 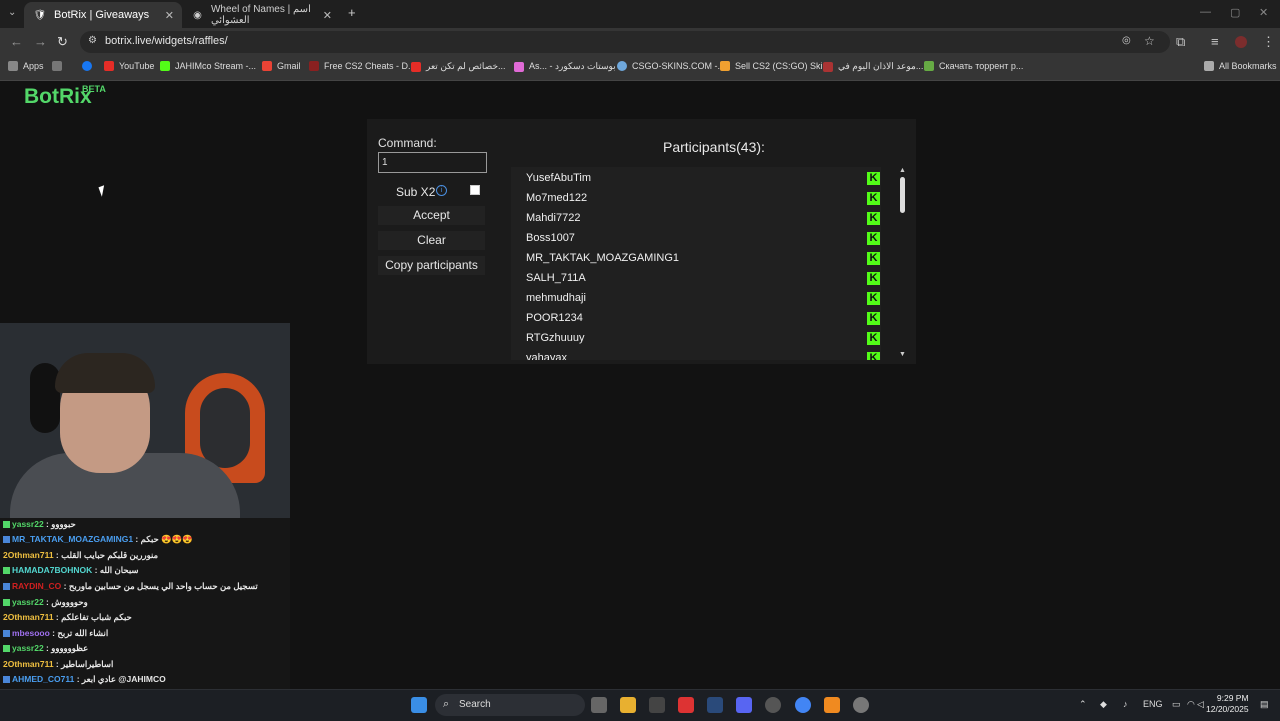 I want to click on scroll-up-icon: ▲, so click(x=902, y=170).